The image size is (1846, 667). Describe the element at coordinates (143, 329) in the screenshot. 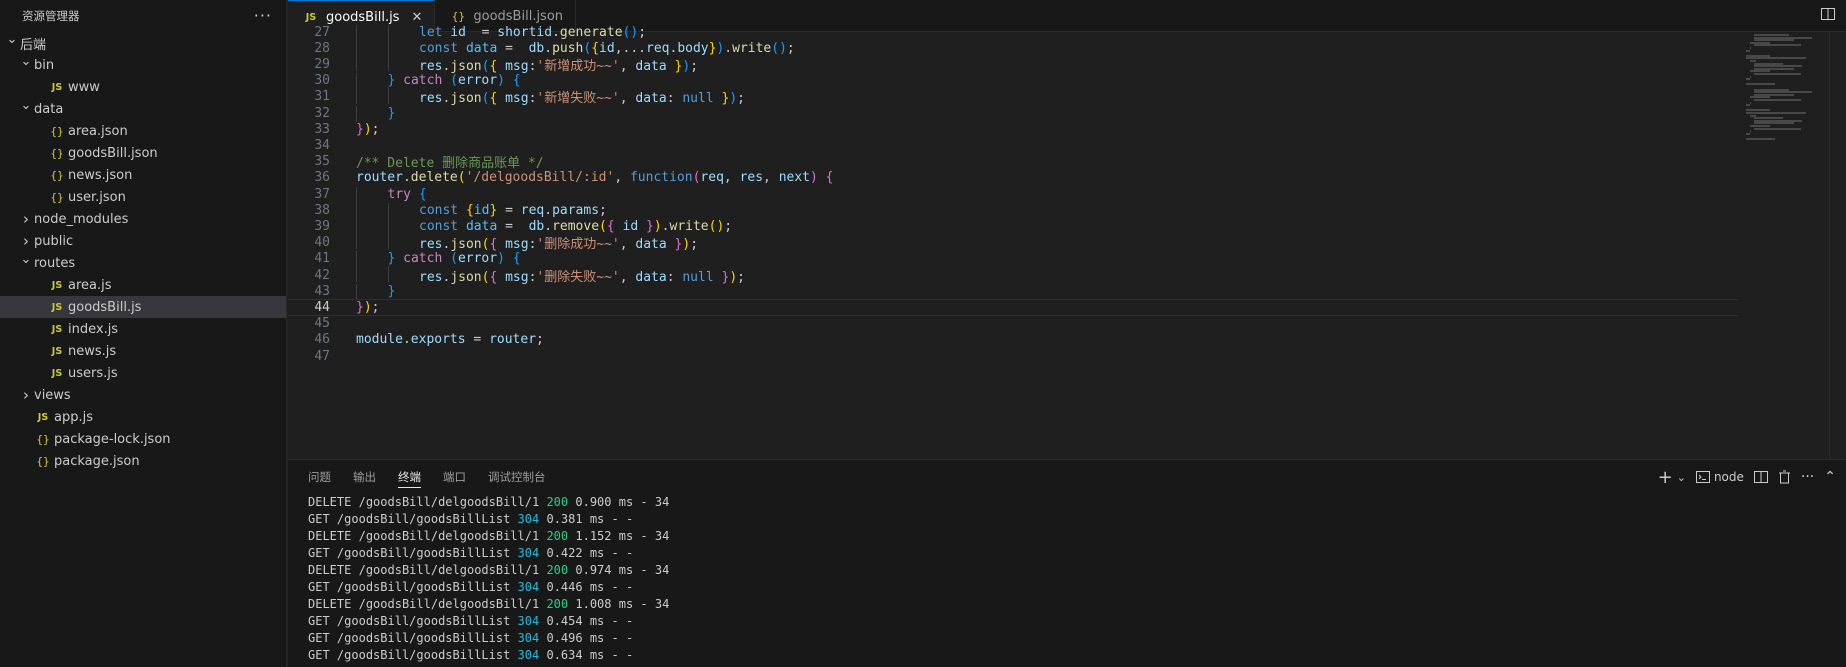

I see `tree-item: JS index.js` at that location.